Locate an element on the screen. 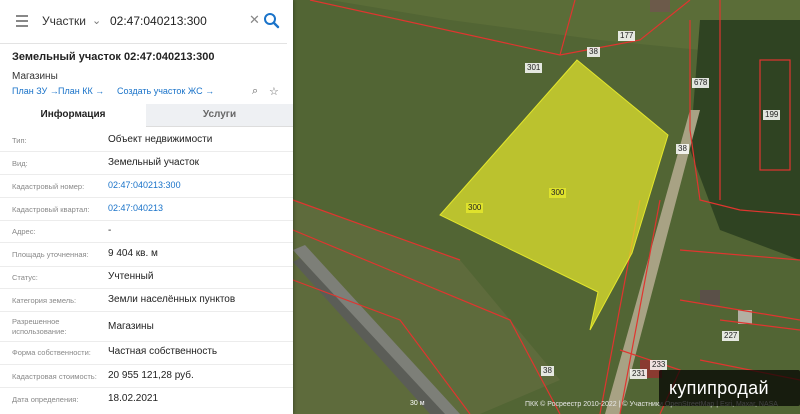 The image size is (800, 414). search-button is located at coordinates (272, 21).